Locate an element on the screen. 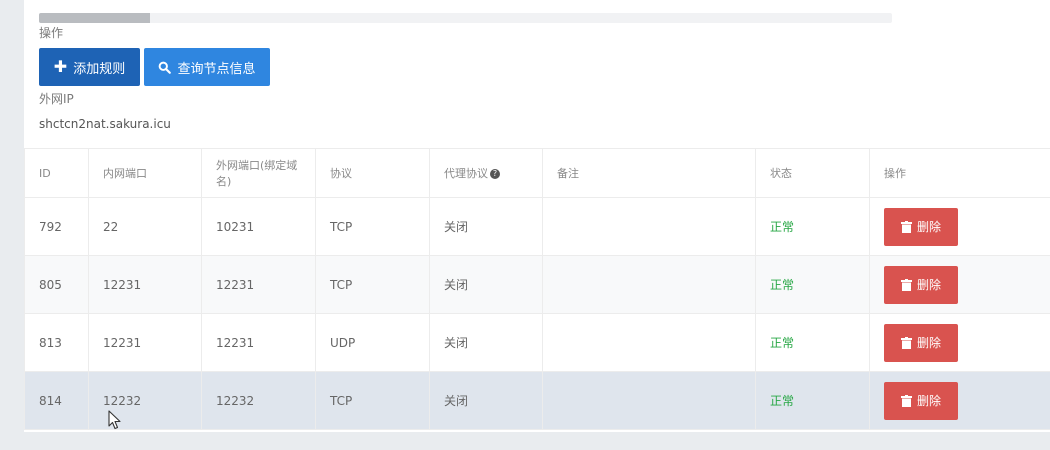  table-header-row: ID 内网端口 外网端口(绑定域名) 协议 代理协议? 备注 状态 操作 is located at coordinates (537, 173).